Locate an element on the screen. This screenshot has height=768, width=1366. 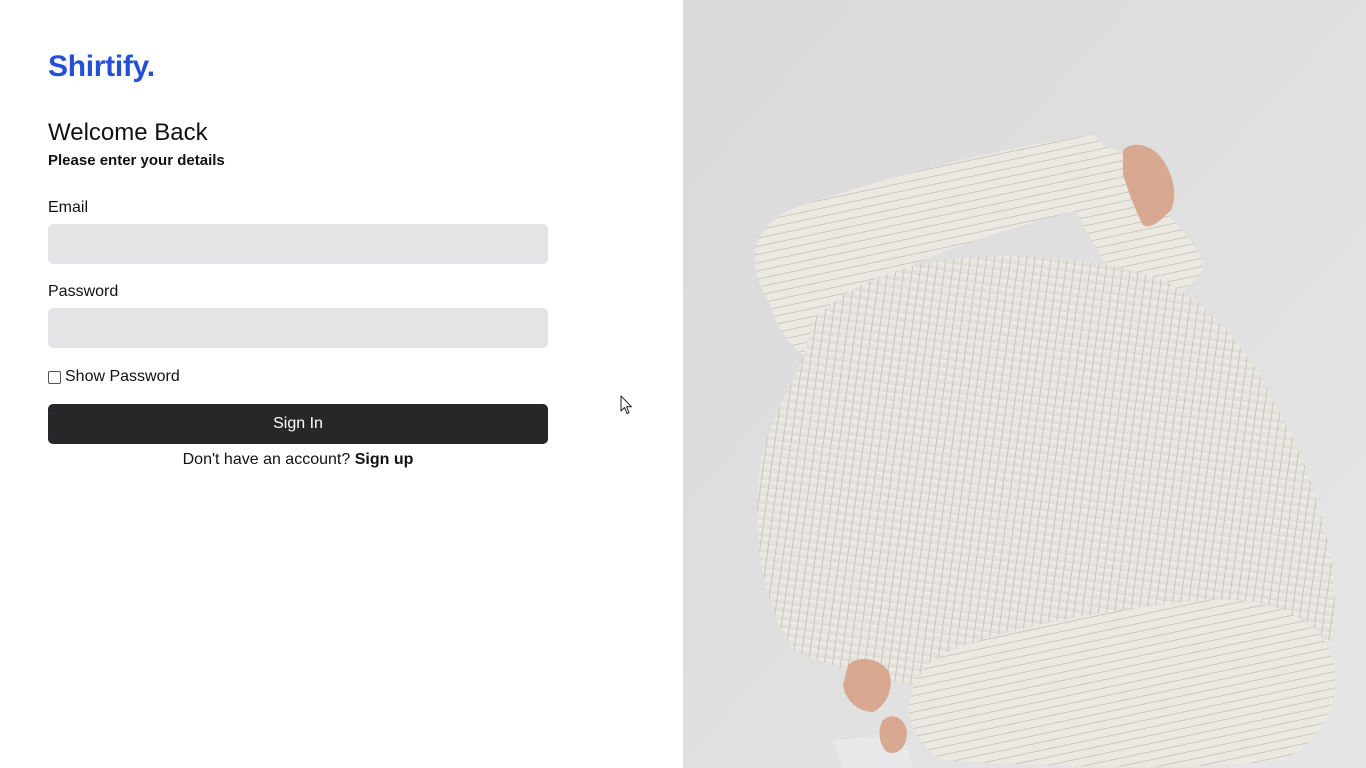
show-password-row: Show Password is located at coordinates (114, 377).